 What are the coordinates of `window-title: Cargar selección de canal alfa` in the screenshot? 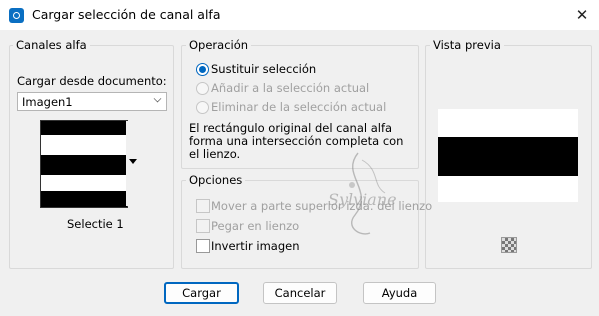 It's located at (126, 14).